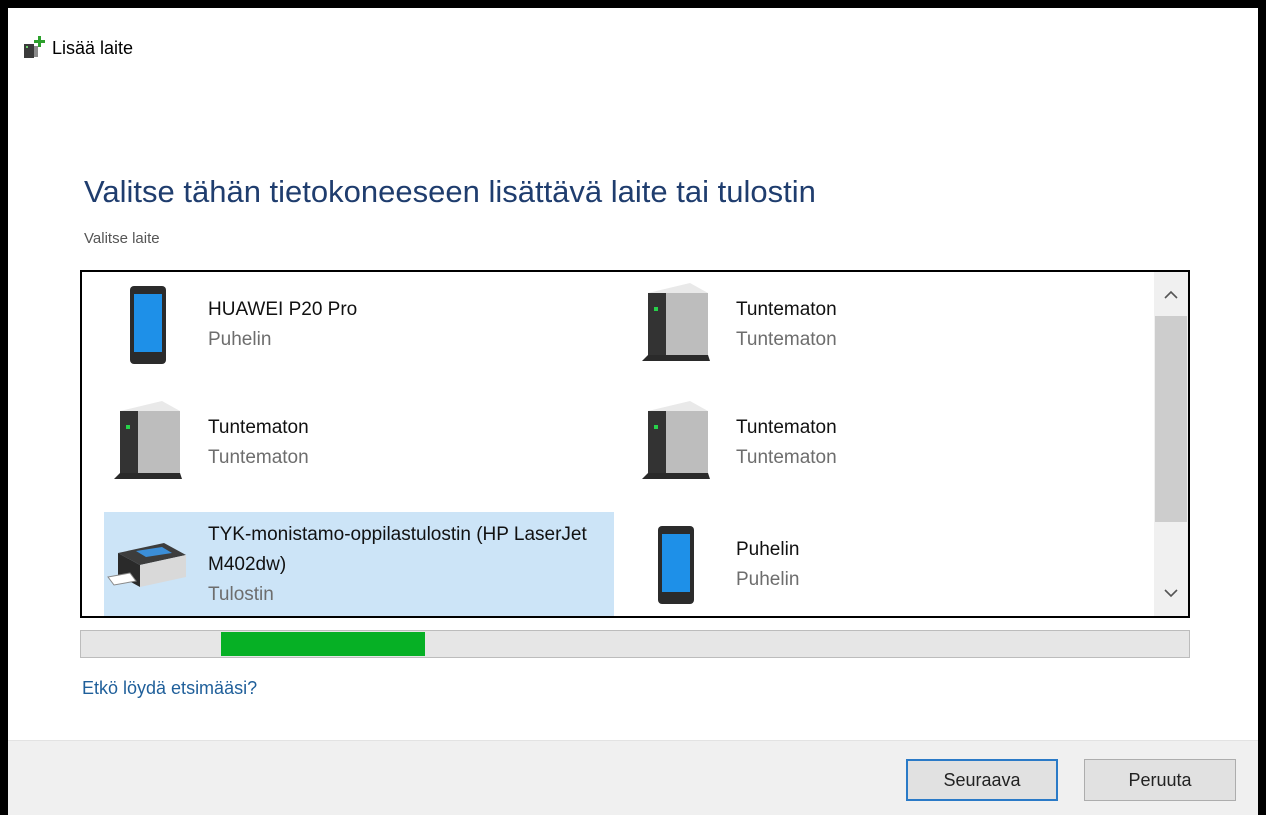  What do you see at coordinates (34, 47) in the screenshot?
I see `add-device-icon` at bounding box center [34, 47].